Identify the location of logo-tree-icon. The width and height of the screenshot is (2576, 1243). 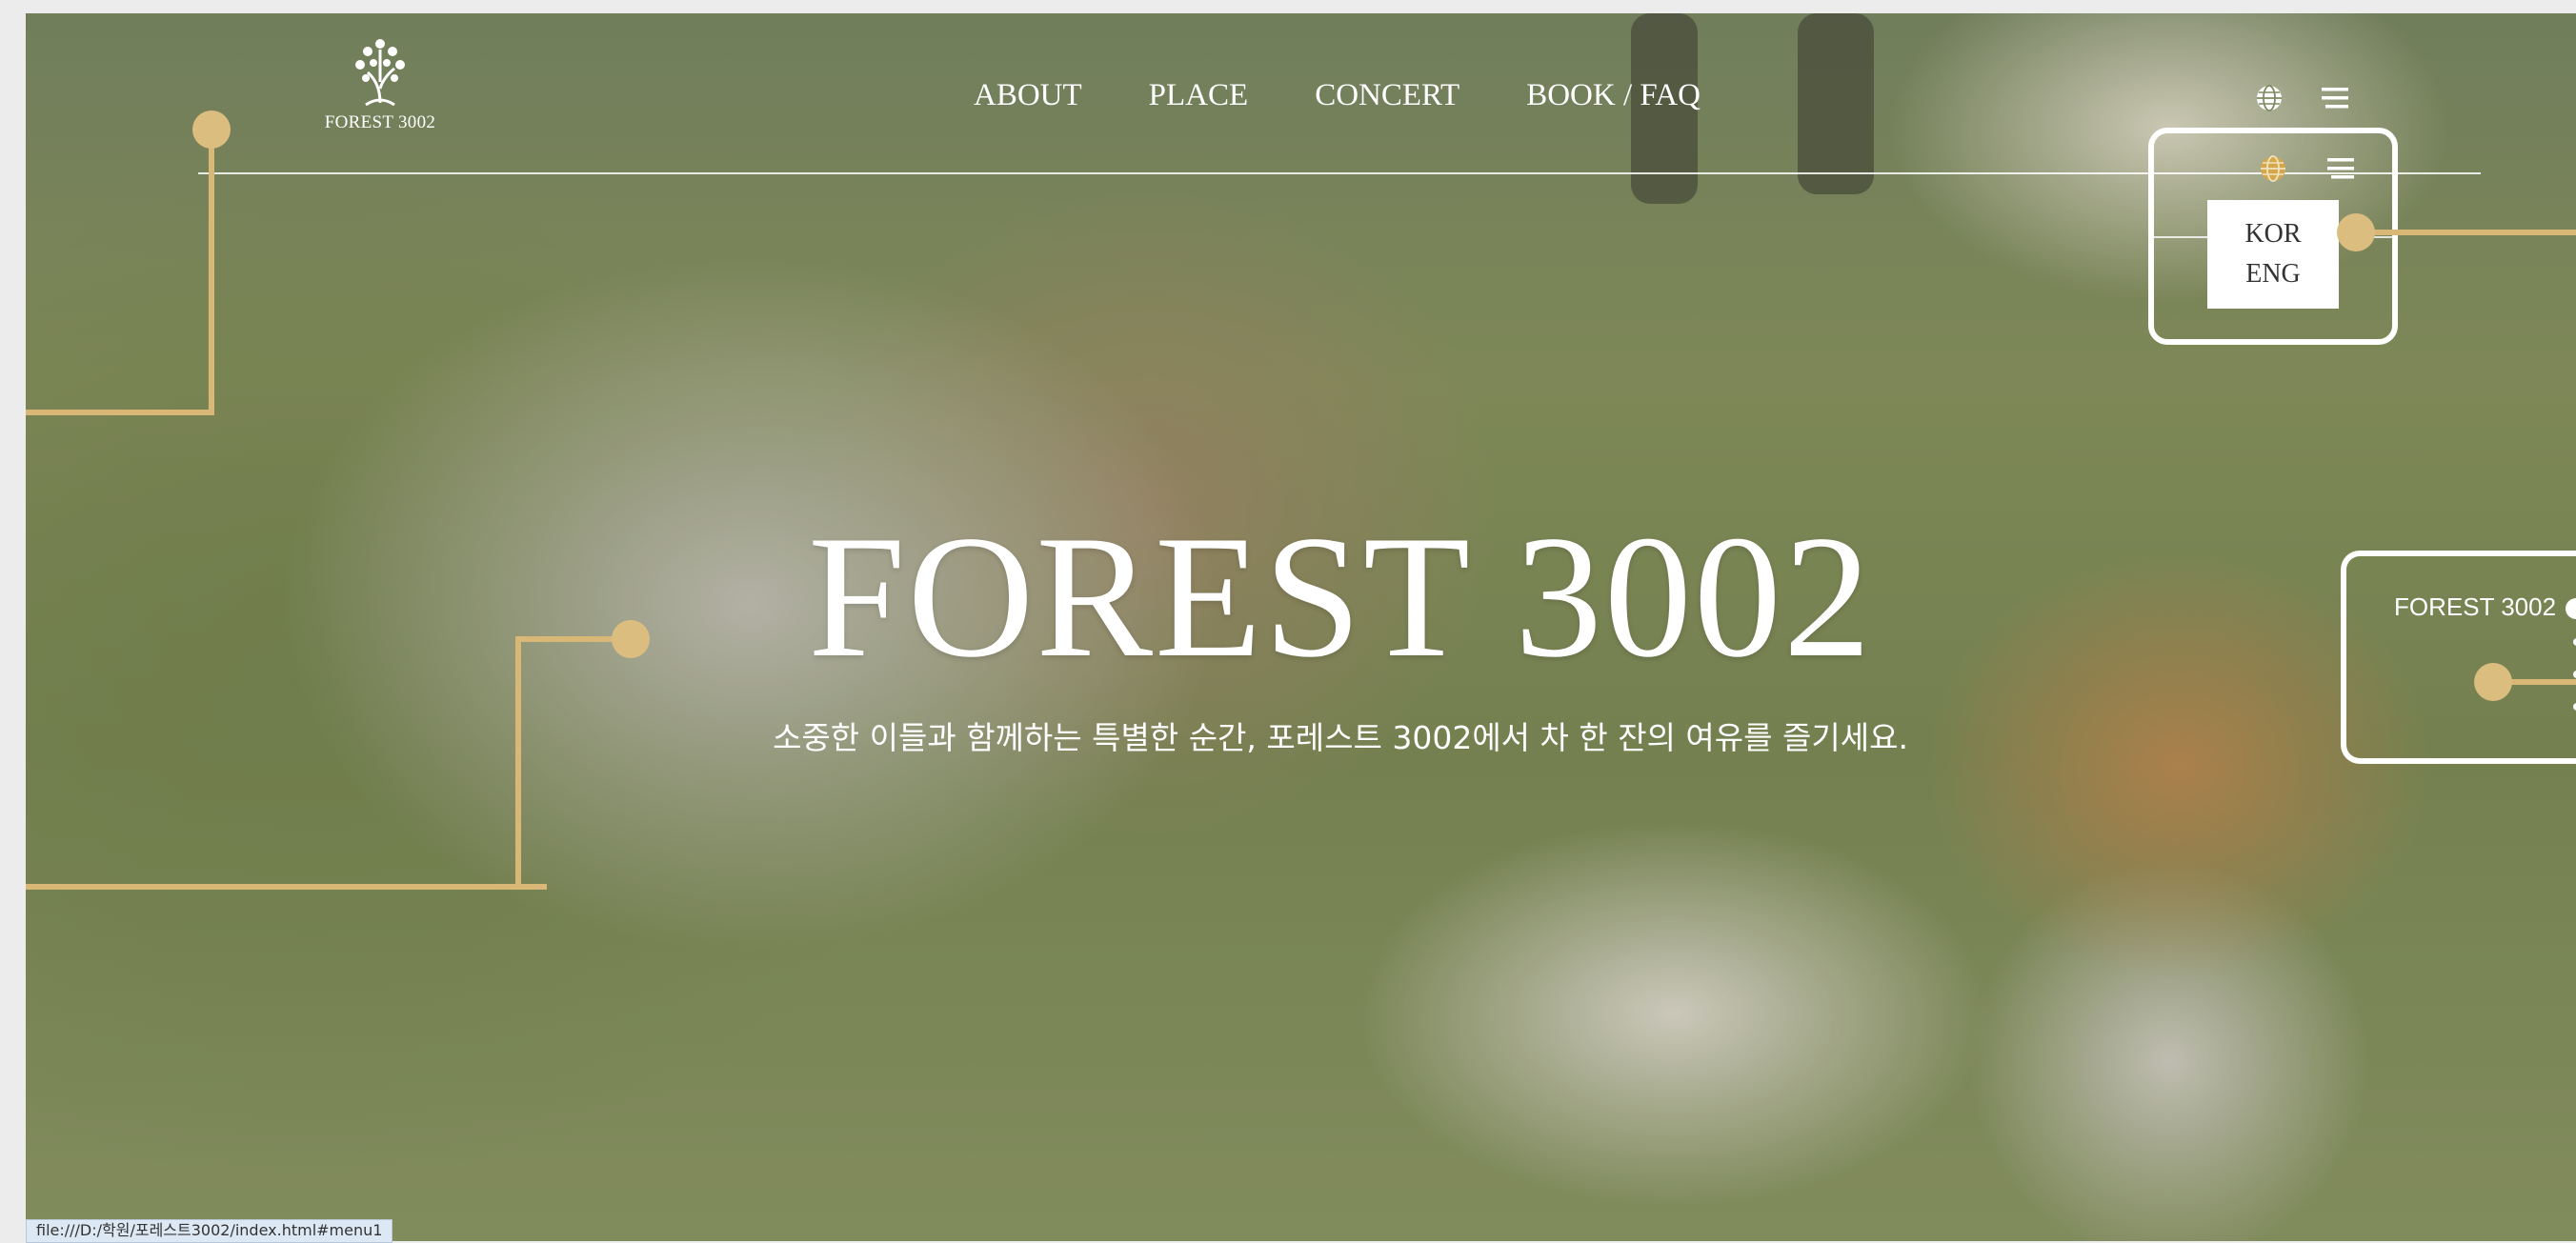
(380, 73).